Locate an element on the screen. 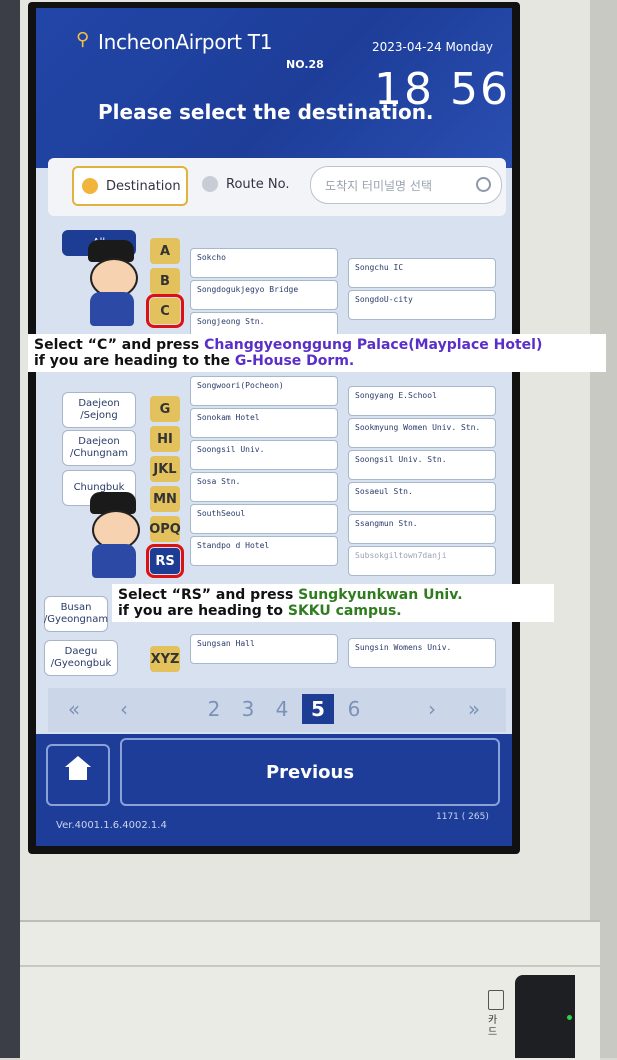  region-label: Busan /Gyeongnam is located at coordinates (76, 613).